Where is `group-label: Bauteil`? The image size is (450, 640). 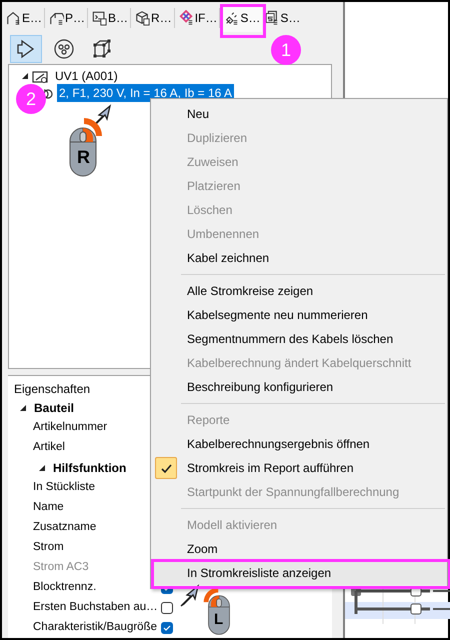
group-label: Bauteil is located at coordinates (54, 408).